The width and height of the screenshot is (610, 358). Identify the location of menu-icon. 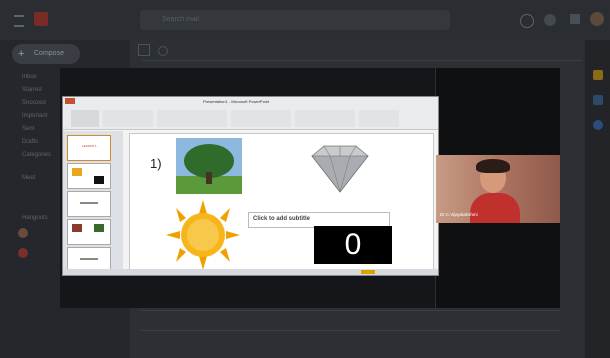
(19, 21).